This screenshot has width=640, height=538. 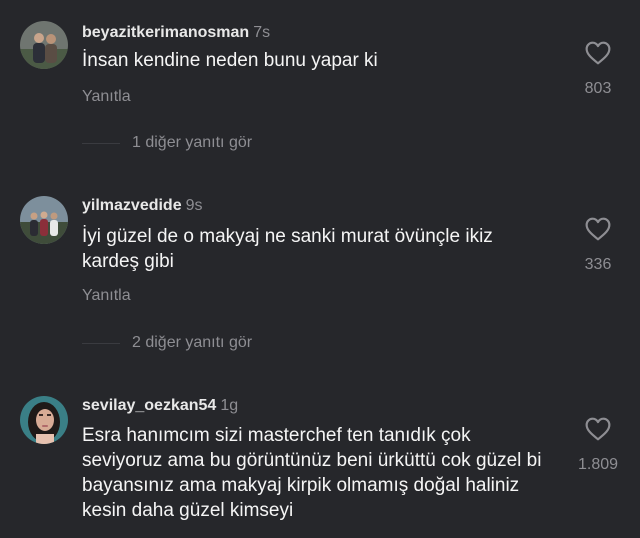 I want to click on timestamp: 9s, so click(x=194, y=205).